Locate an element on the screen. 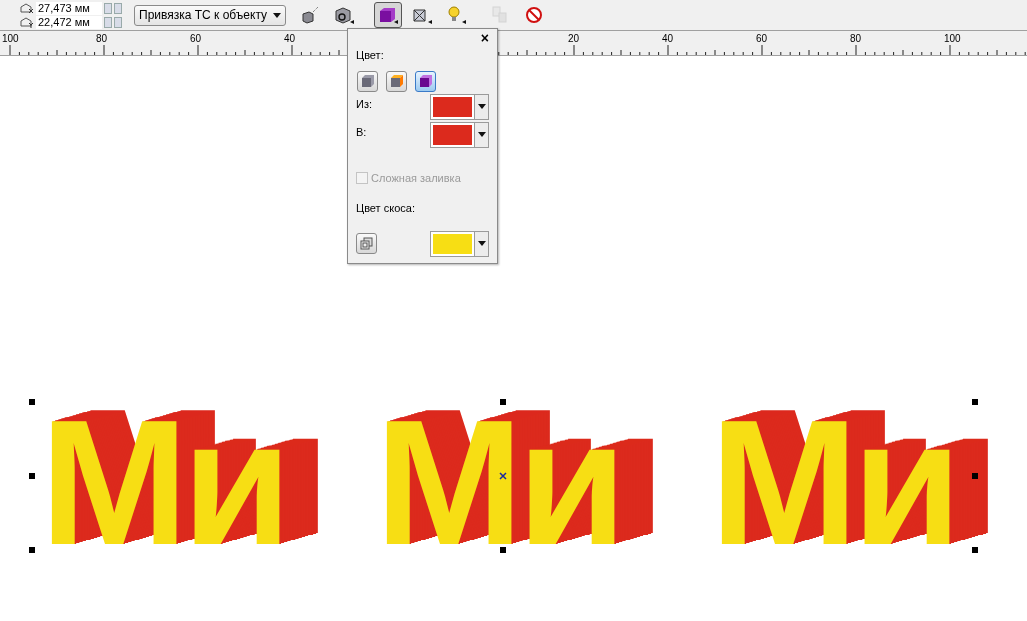 The height and width of the screenshot is (621, 1027). light-bulb-icon is located at coordinates (456, 15).